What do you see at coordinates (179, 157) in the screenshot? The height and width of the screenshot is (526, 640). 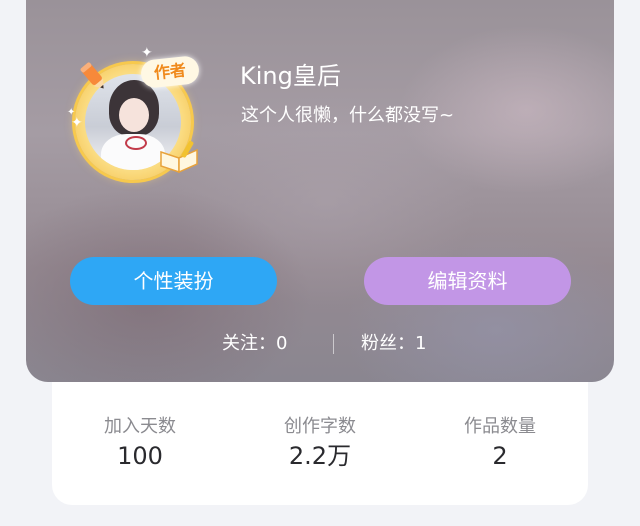 I see `book-icon` at bounding box center [179, 157].